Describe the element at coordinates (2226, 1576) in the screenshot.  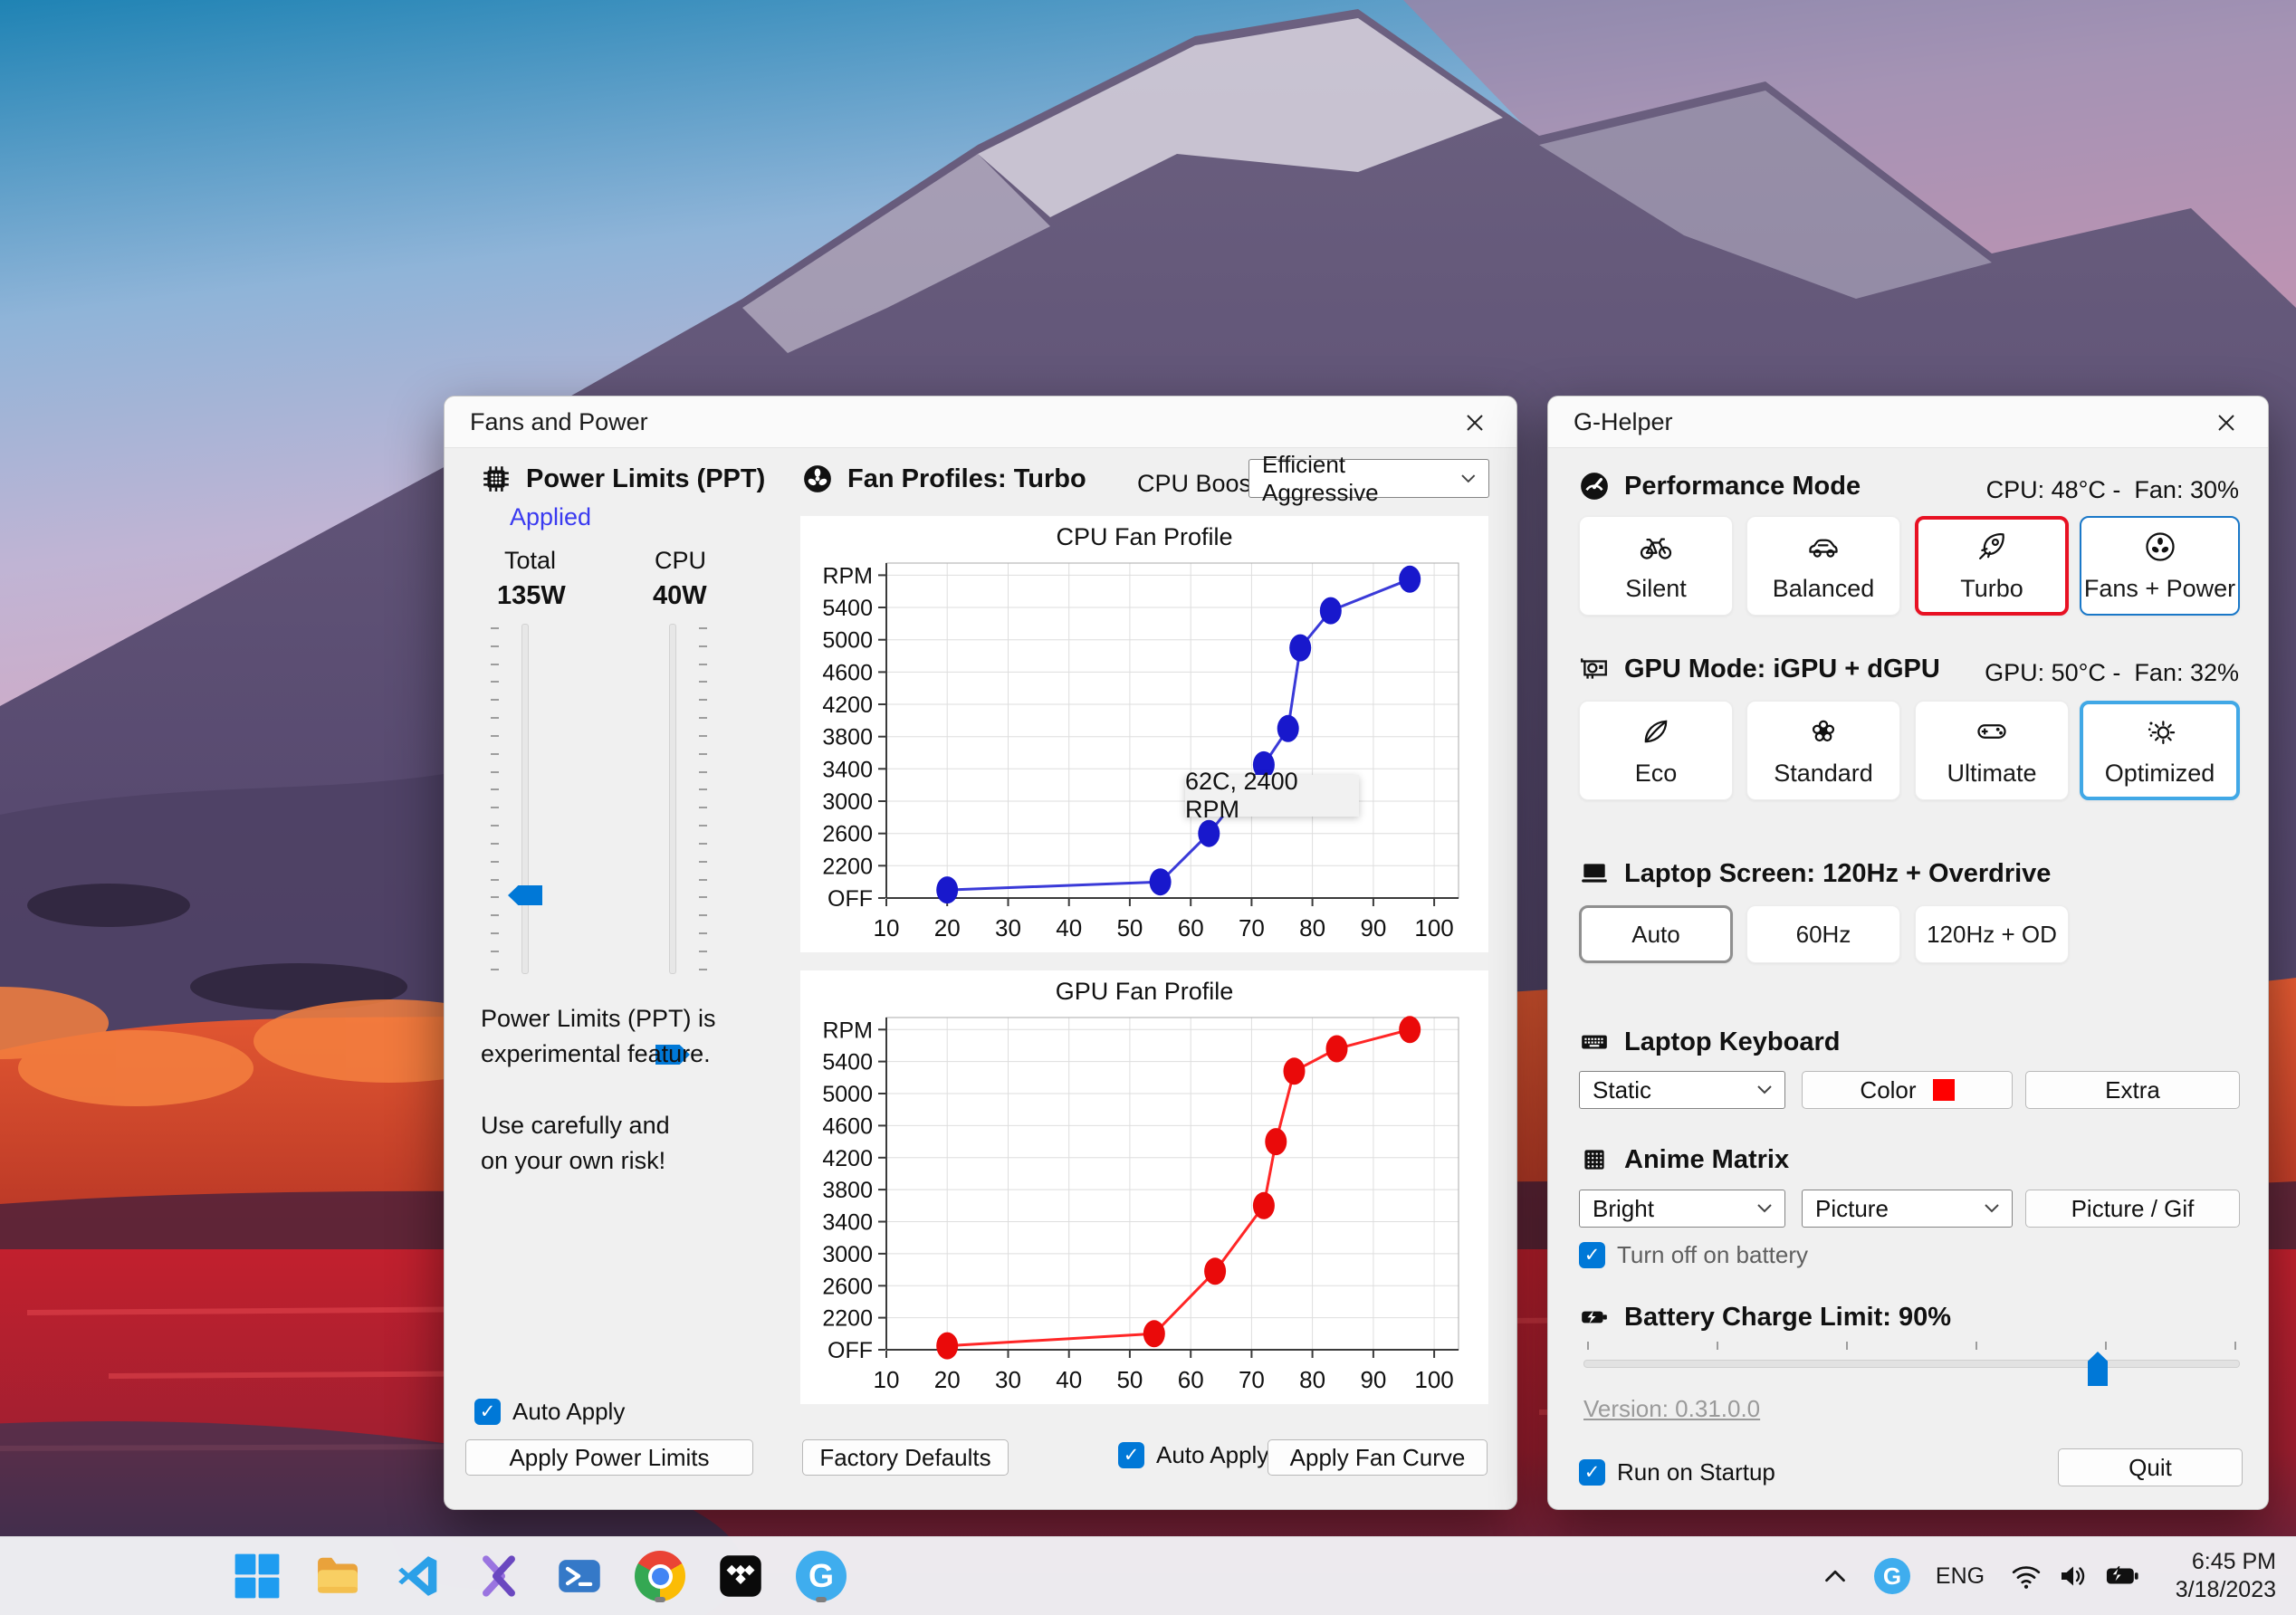
I see `clock: 6:45 PM 3/18/2023` at that location.